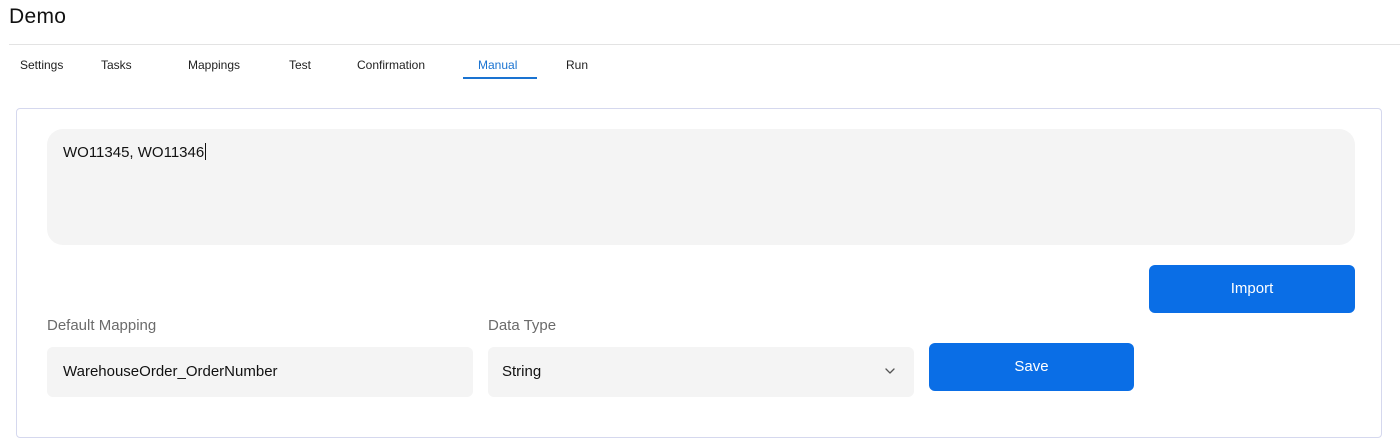 The height and width of the screenshot is (447, 1400). Describe the element at coordinates (102, 325) in the screenshot. I see `default-mapping-label: Default Mapping` at that location.